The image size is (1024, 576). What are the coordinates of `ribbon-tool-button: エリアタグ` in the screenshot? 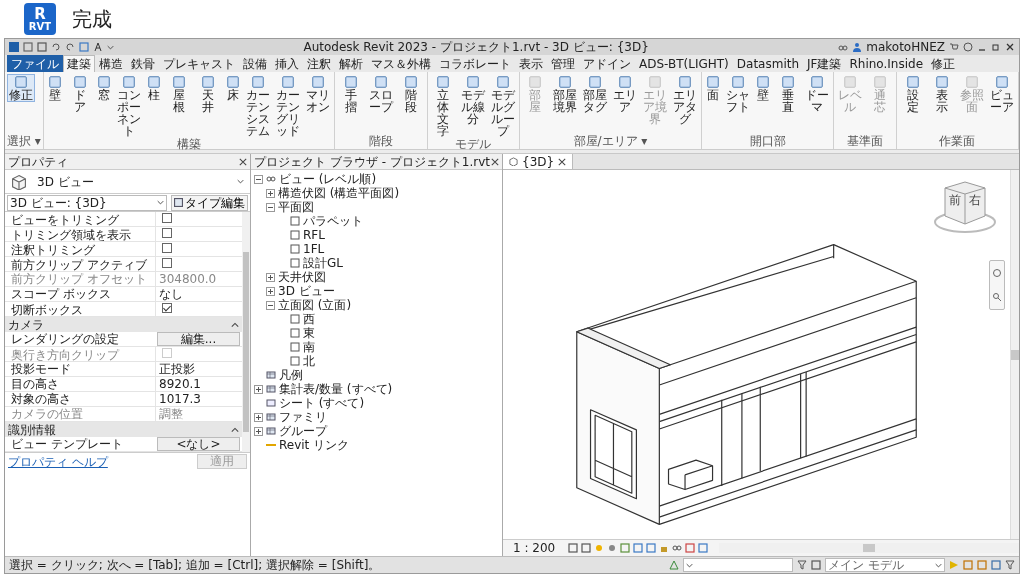 It's located at (684, 100).